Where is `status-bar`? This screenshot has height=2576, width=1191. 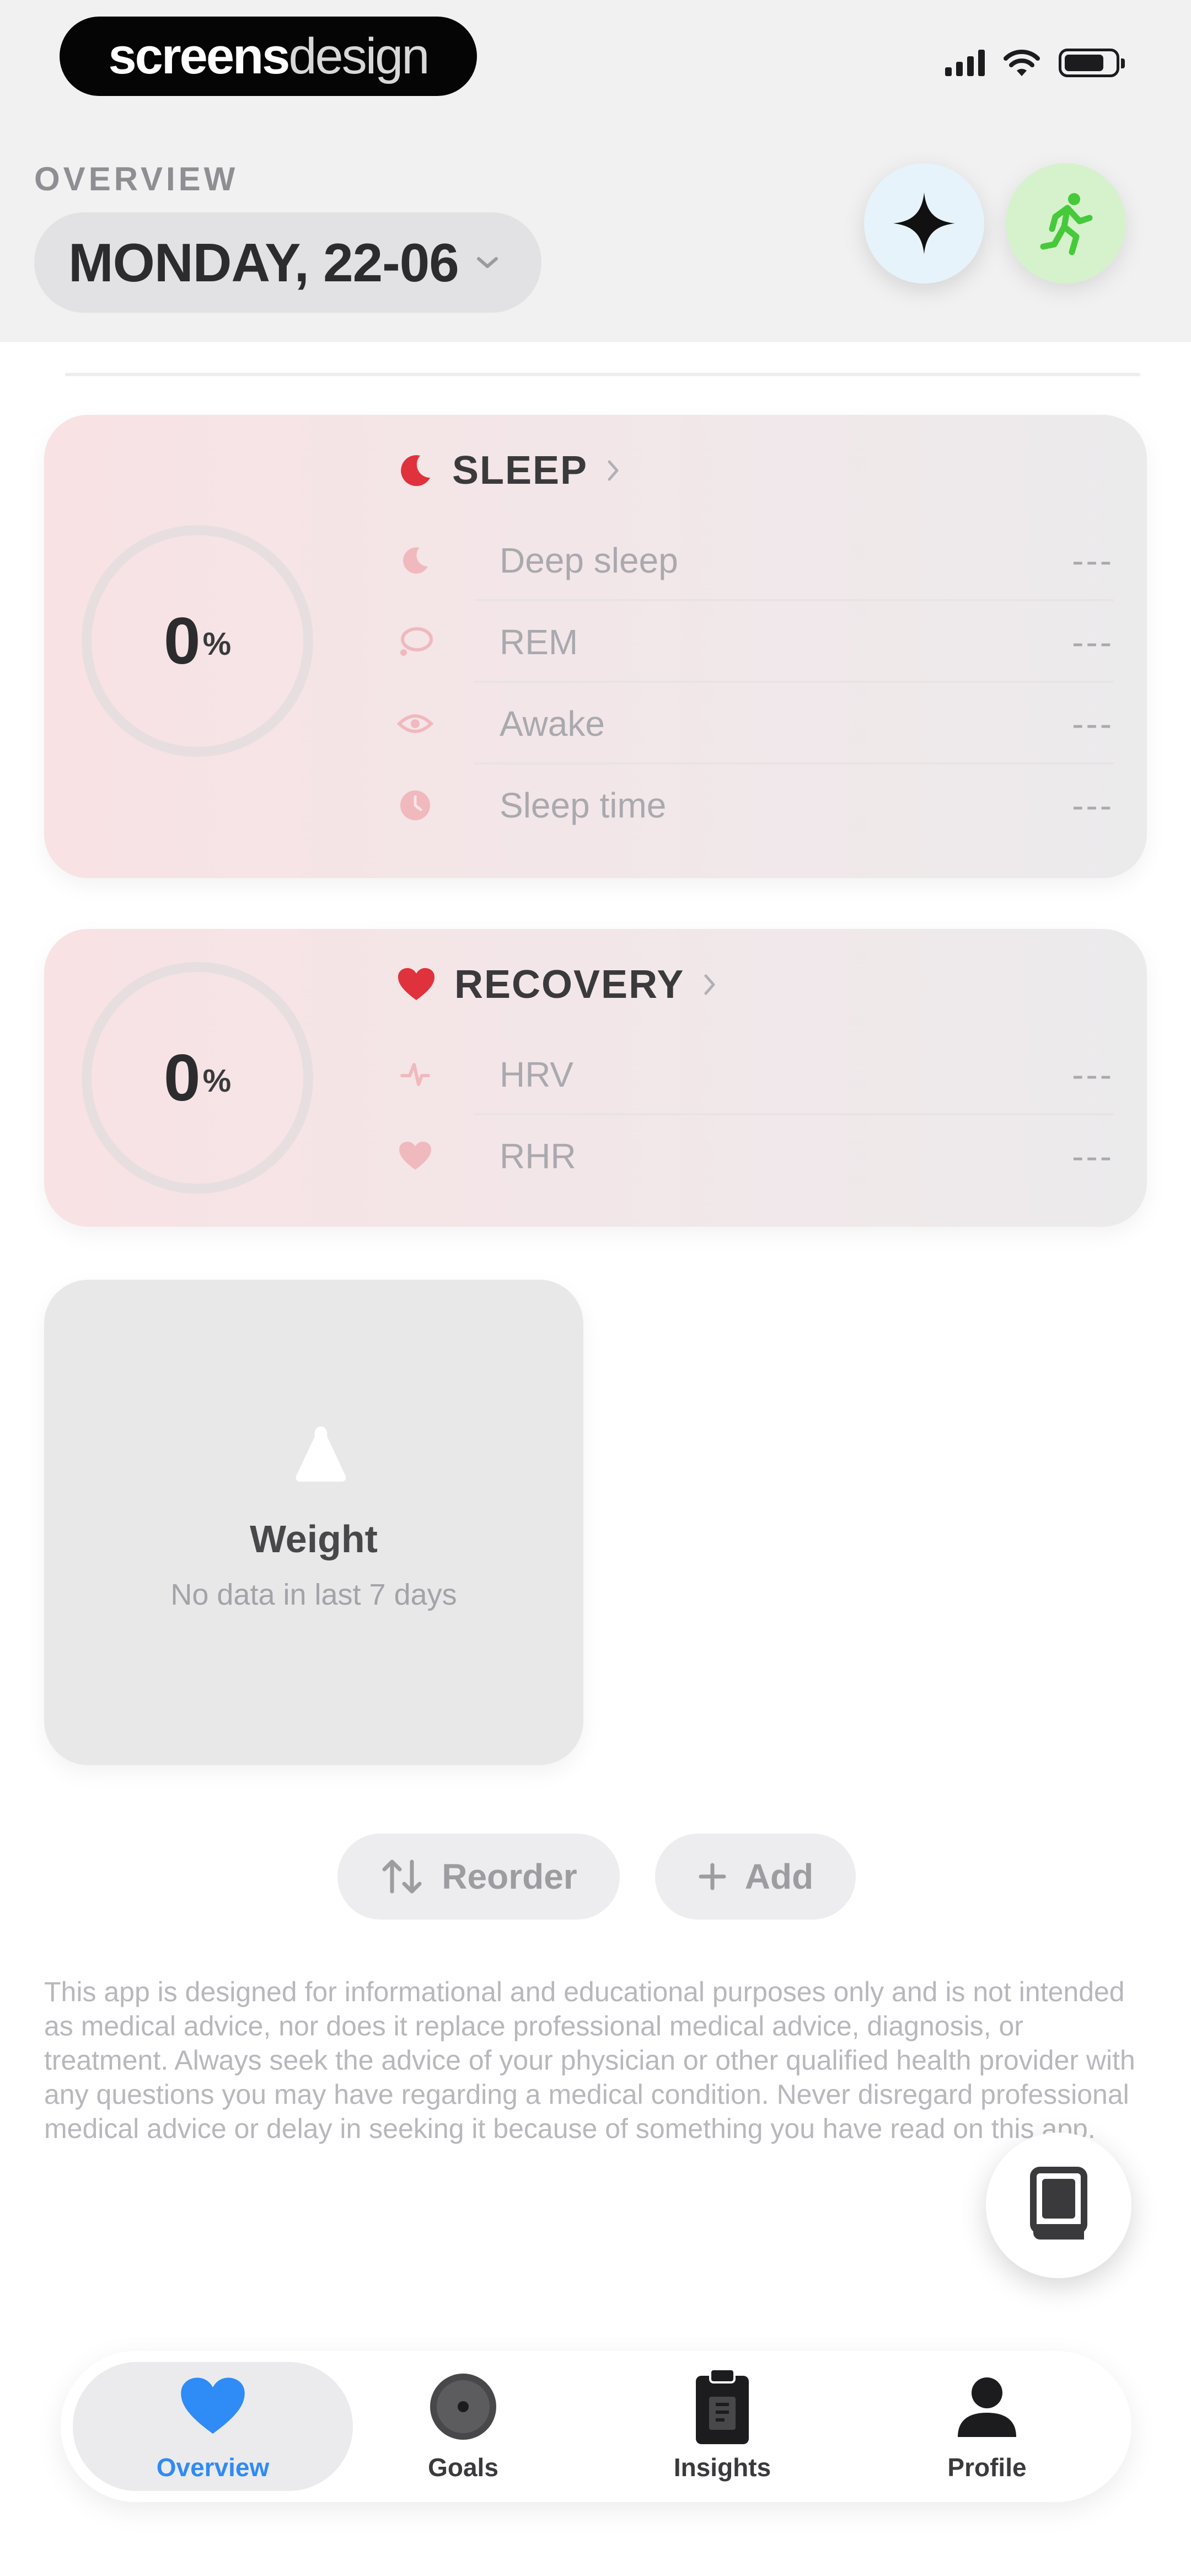 status-bar is located at coordinates (1035, 63).